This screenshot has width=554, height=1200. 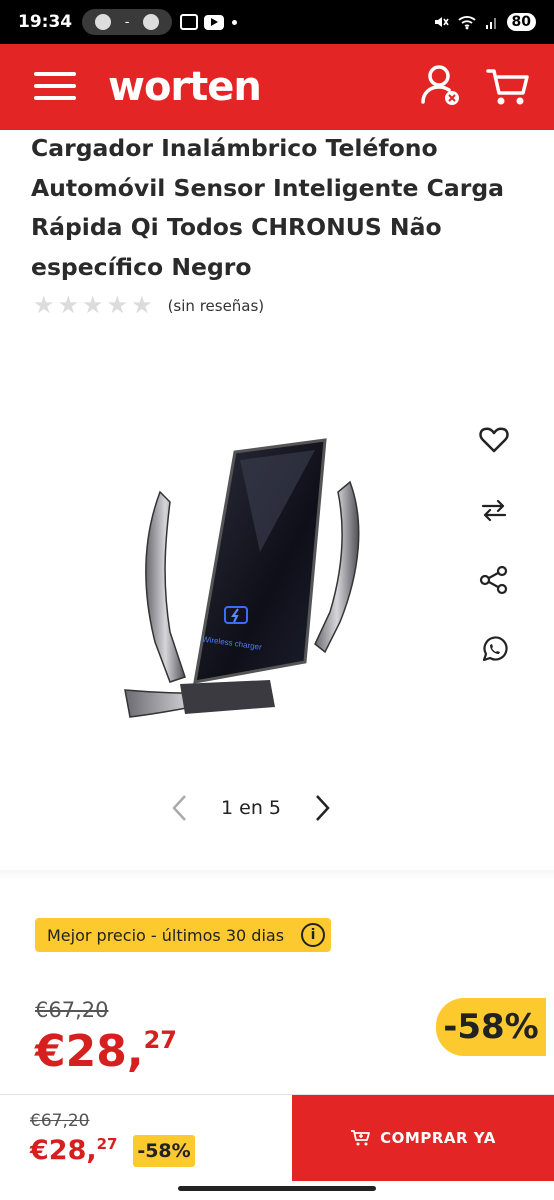 I want to click on pager-text: 1 en 5, so click(x=251, y=808).